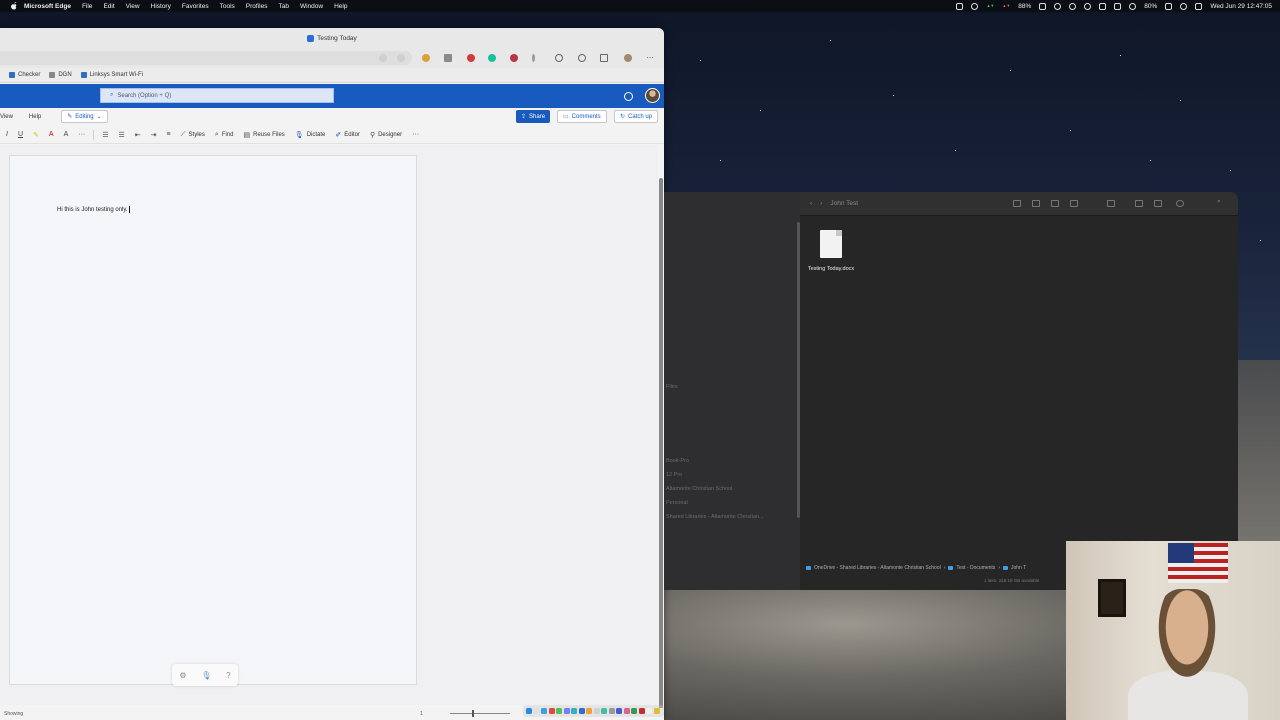  What do you see at coordinates (51, 134) in the screenshot?
I see `font-color-icon: A` at bounding box center [51, 134].